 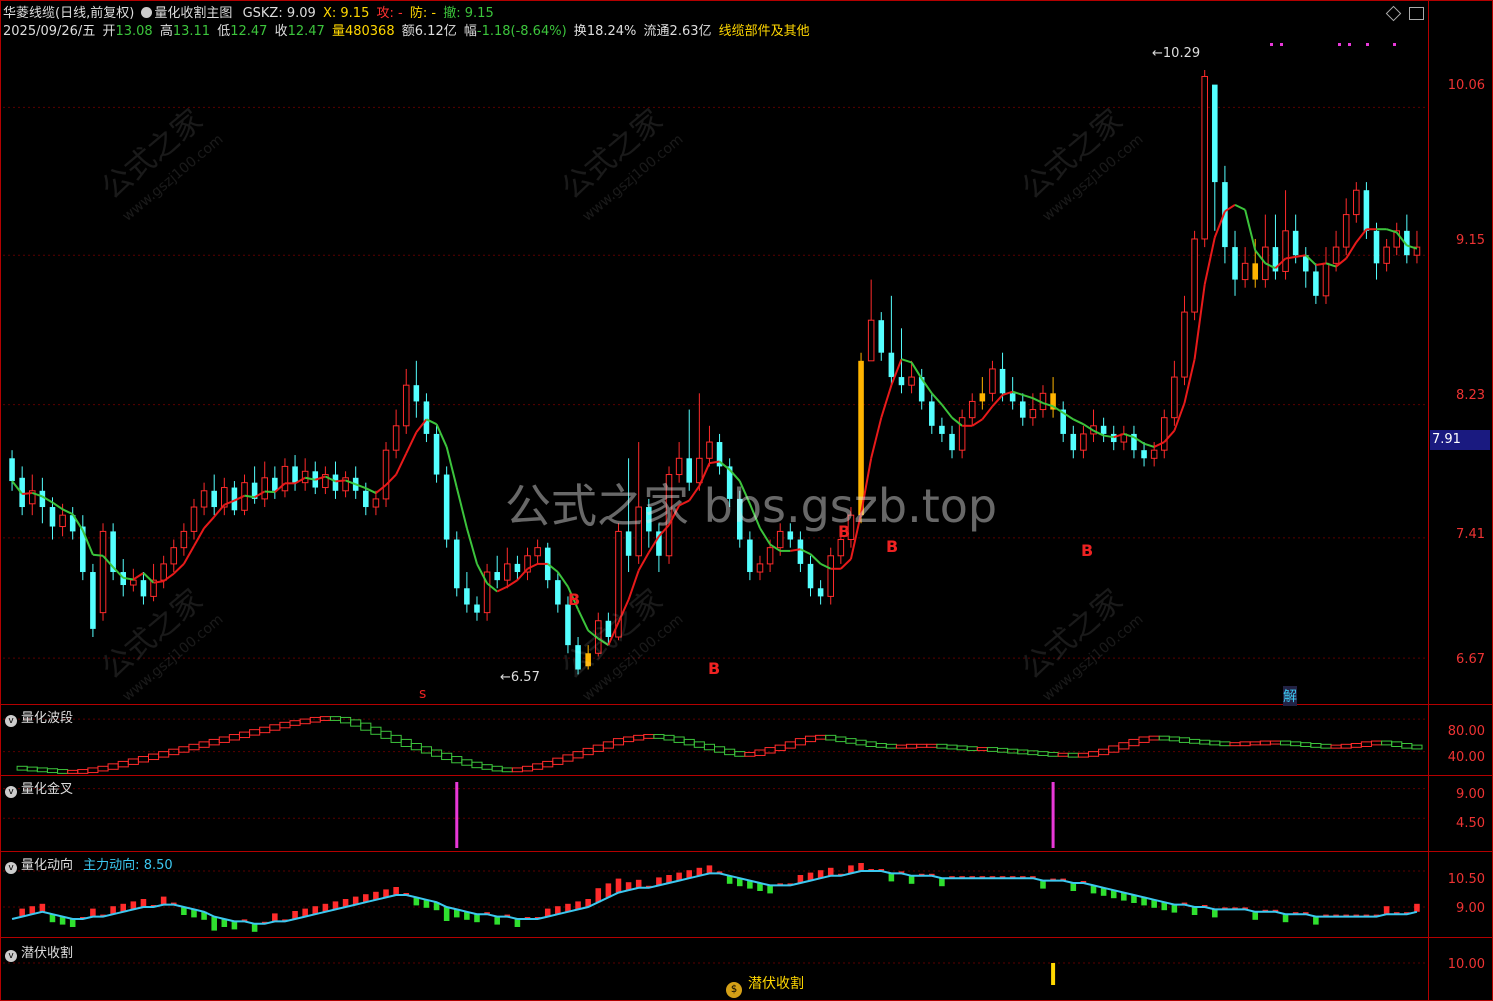 What do you see at coordinates (1053, 974) in the screenshot?
I see `latent-signal-bar` at bounding box center [1053, 974].